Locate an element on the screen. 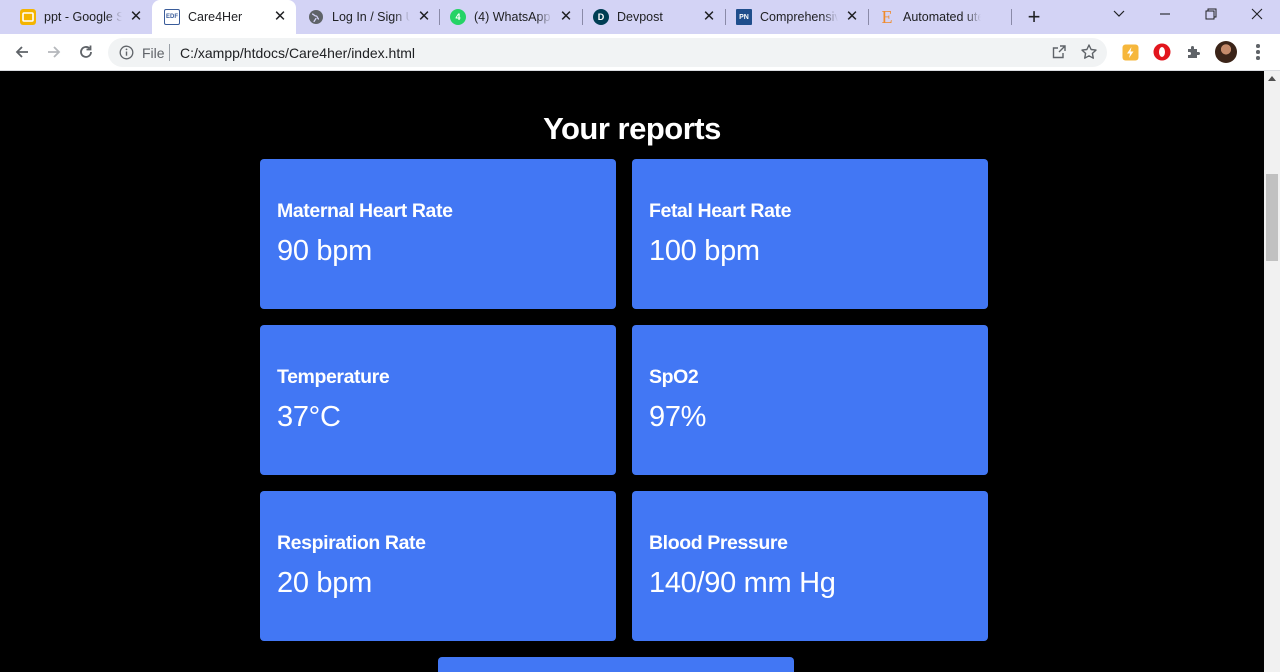 This screenshot has width=1280, height=672. info-icon is located at coordinates (126, 55).